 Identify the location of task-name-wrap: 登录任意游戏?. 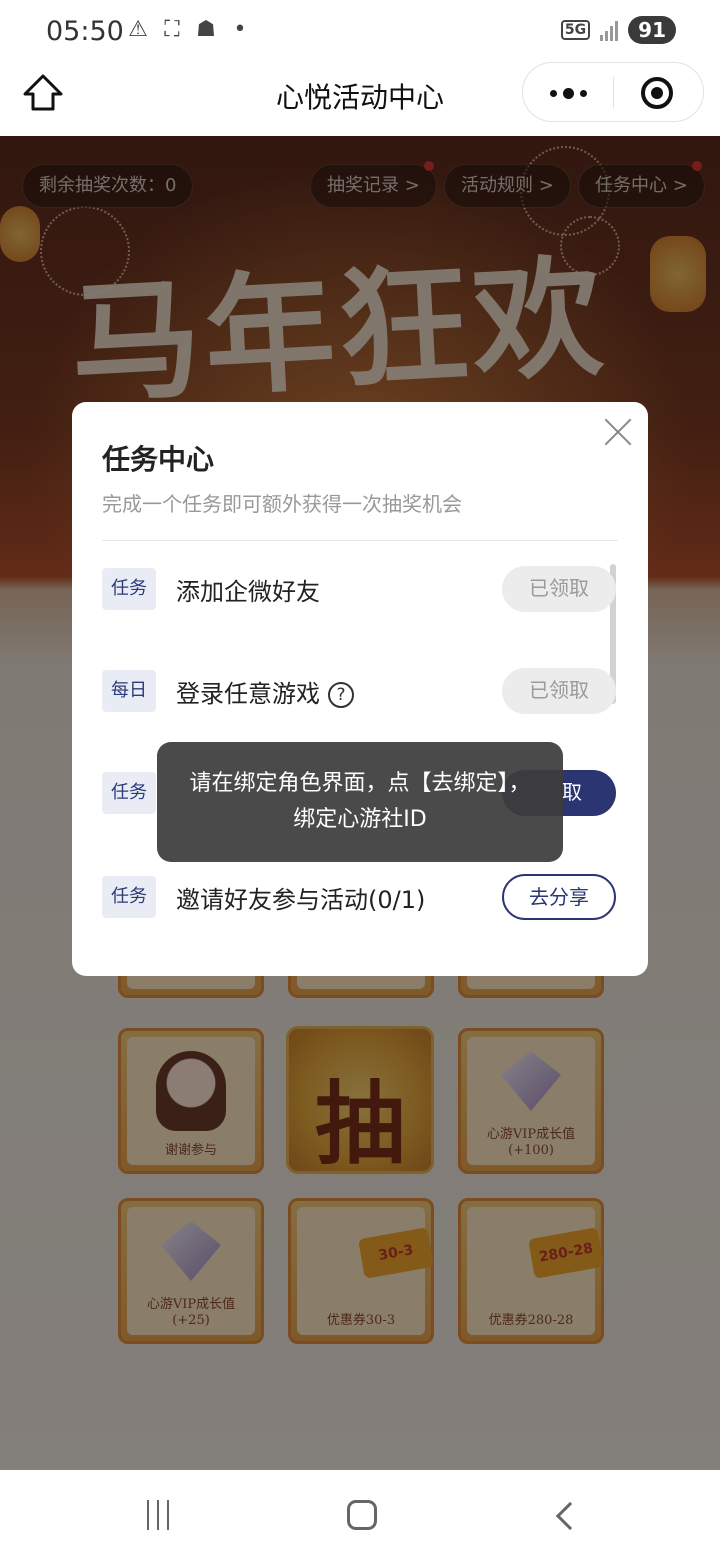
(265, 691).